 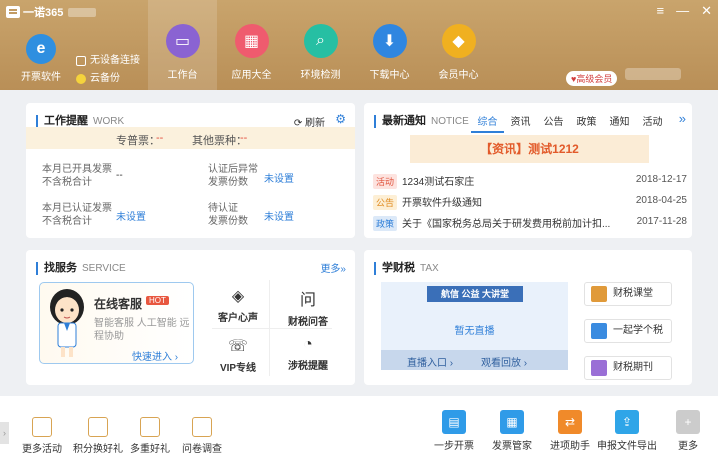 What do you see at coordinates (308, 354) in the screenshot?
I see `tax-reminder-button: ◔ 涉税提醒` at bounding box center [308, 354].